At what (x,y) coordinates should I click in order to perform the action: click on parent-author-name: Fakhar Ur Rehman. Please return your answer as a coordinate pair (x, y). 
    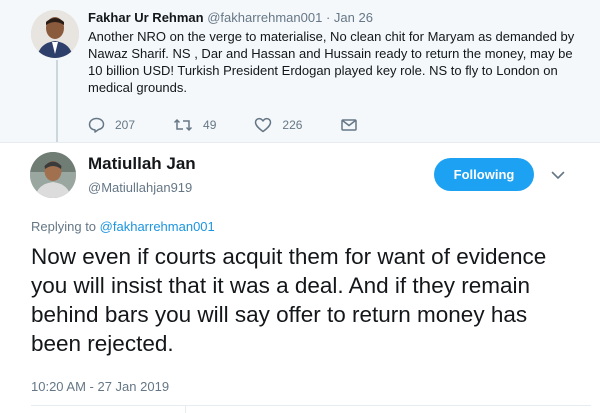
    Looking at the image, I should click on (146, 17).